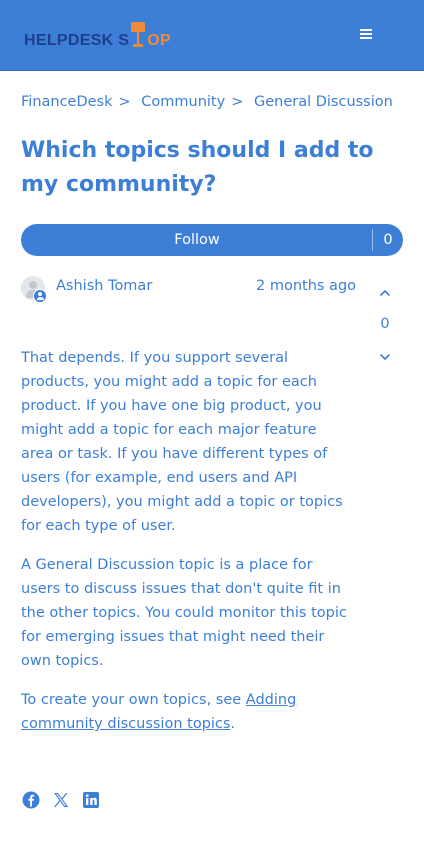 The width and height of the screenshot is (424, 846). Describe the element at coordinates (212, 35) in the screenshot. I see `site-header: HELPDESK S OP` at that location.